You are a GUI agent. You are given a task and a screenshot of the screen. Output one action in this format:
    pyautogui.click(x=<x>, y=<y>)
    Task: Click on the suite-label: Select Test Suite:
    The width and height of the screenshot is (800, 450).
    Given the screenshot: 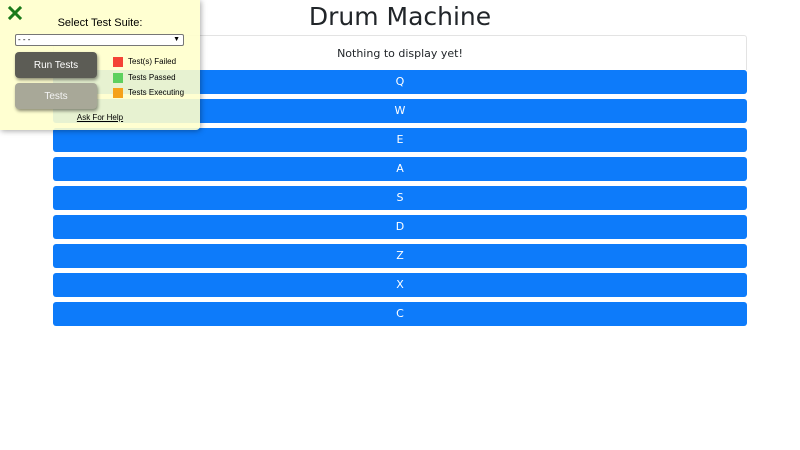 What is the action you would take?
    pyautogui.click(x=100, y=23)
    